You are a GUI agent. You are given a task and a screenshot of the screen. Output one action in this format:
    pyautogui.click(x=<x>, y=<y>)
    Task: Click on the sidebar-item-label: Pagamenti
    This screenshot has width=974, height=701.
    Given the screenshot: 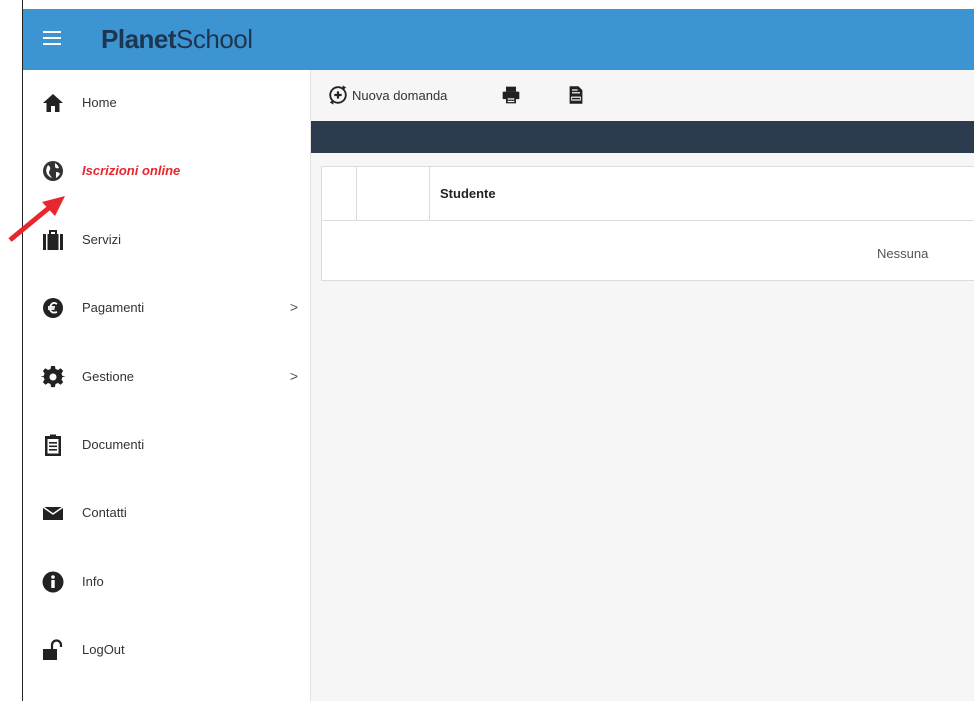 What is the action you would take?
    pyautogui.click(x=113, y=307)
    